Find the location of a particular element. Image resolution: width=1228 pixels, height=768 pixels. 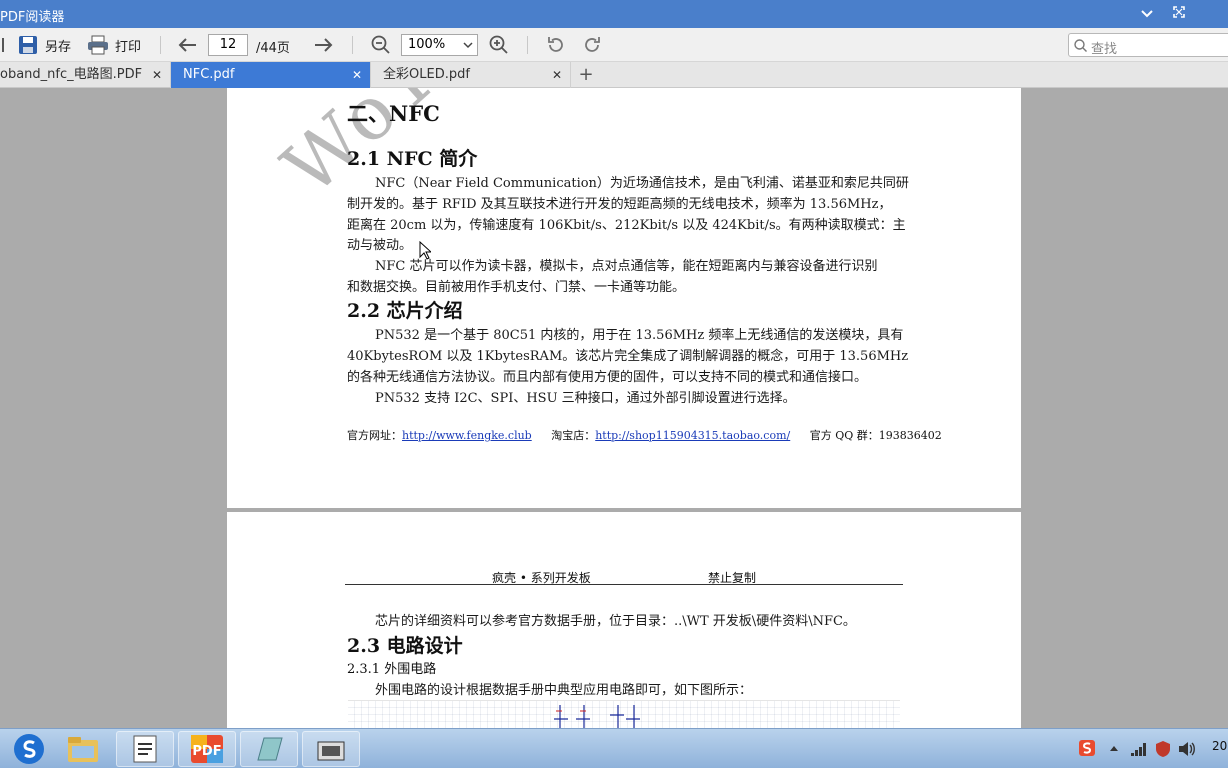

paragraph-line: 的各种无线通信方法协议。而且内部有使用方便的固件，可以支持不同的模式和通信接口。 is located at coordinates (607, 377).